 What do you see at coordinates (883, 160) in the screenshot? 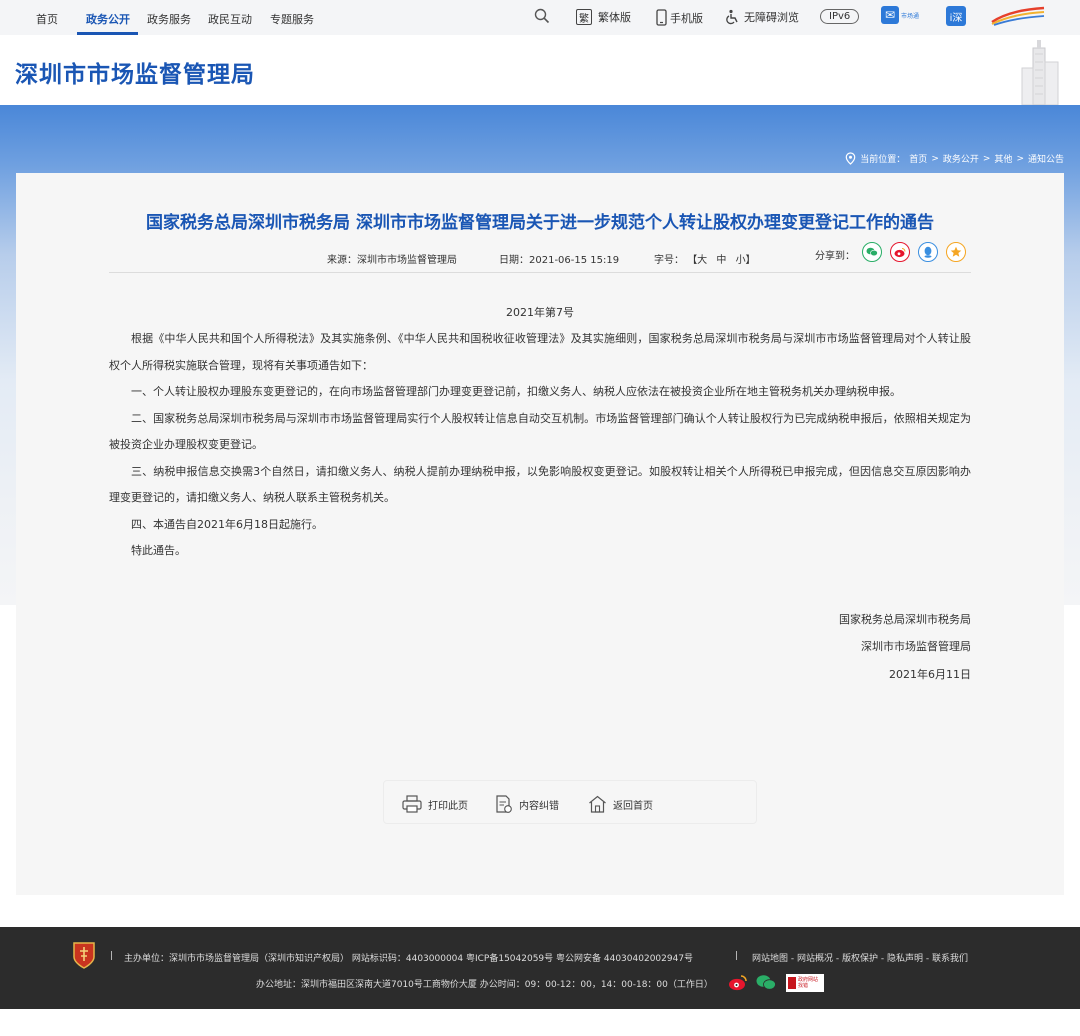
I see `breadcrumb-label: 当前位置：` at bounding box center [883, 160].